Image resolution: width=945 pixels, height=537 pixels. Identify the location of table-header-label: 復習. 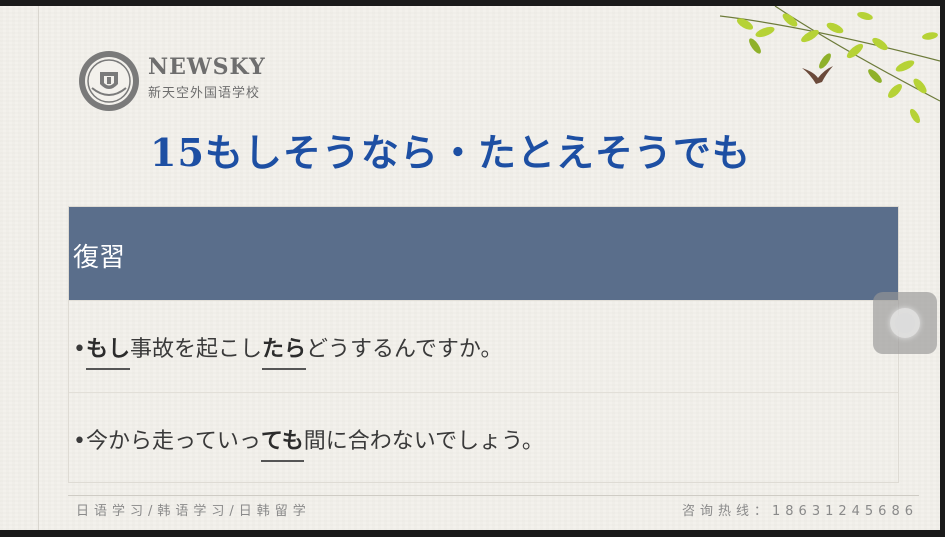
(99, 258).